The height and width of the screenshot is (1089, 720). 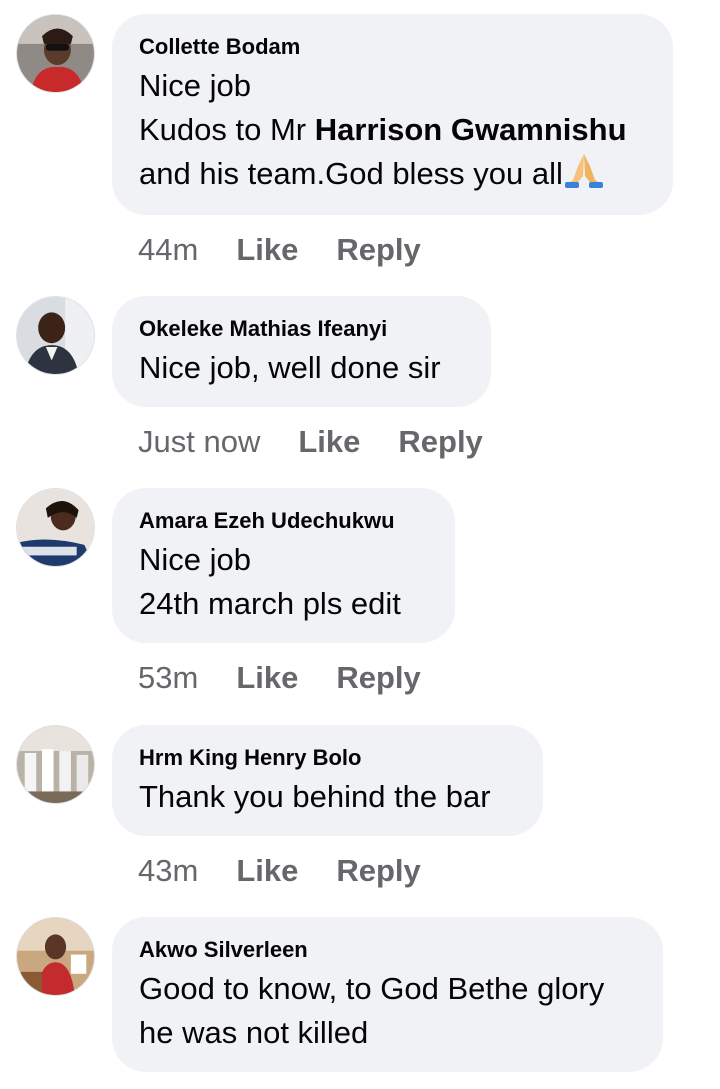 I want to click on comment-timestamp: Just now, so click(x=199, y=442).